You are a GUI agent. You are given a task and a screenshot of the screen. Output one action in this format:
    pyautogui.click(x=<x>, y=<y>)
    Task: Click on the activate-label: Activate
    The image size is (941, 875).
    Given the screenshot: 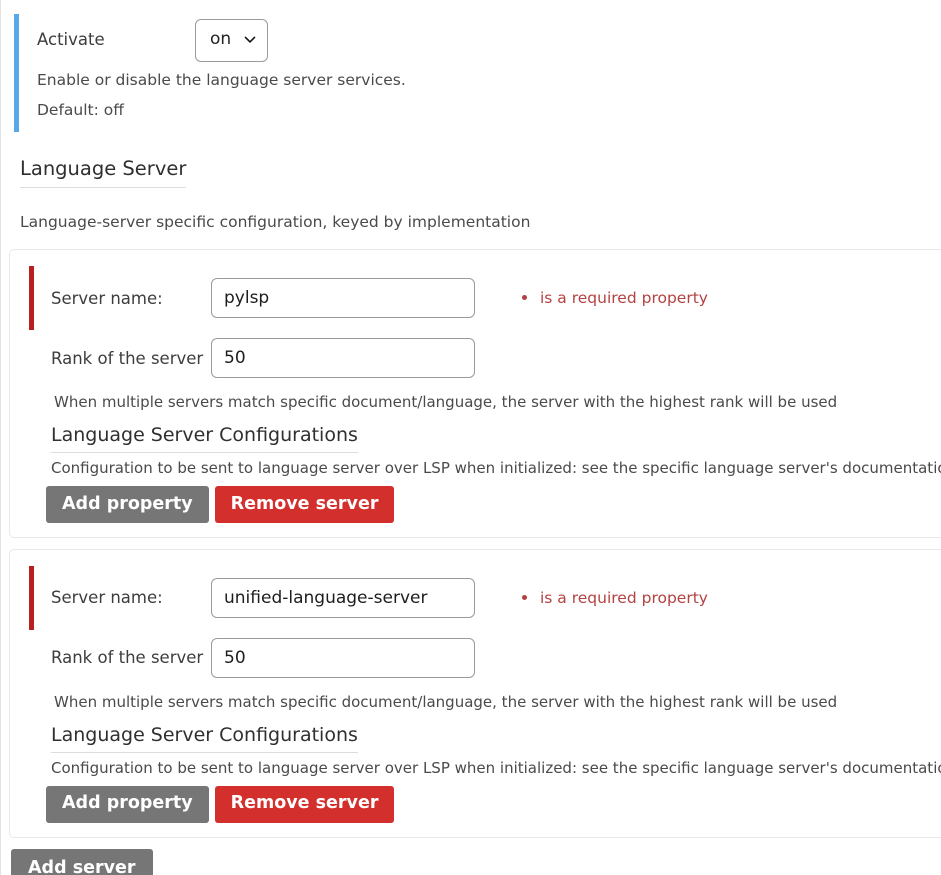 What is the action you would take?
    pyautogui.click(x=71, y=40)
    